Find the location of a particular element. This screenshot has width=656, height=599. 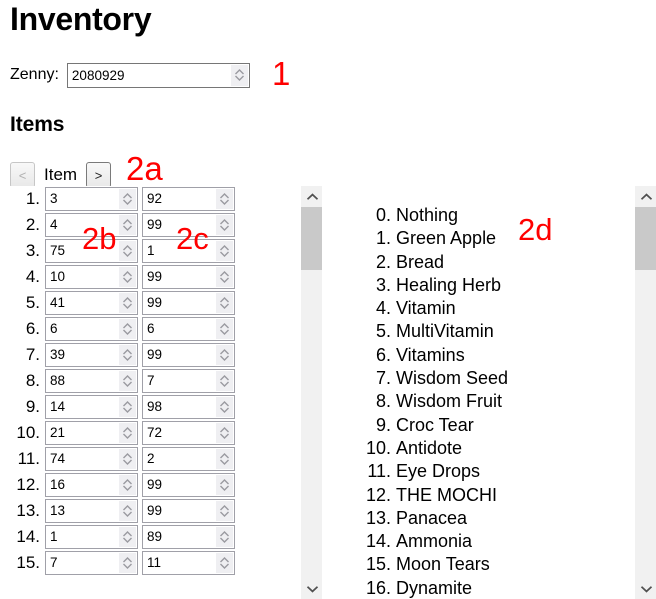

zenny-input: 2080929 is located at coordinates (158, 75).